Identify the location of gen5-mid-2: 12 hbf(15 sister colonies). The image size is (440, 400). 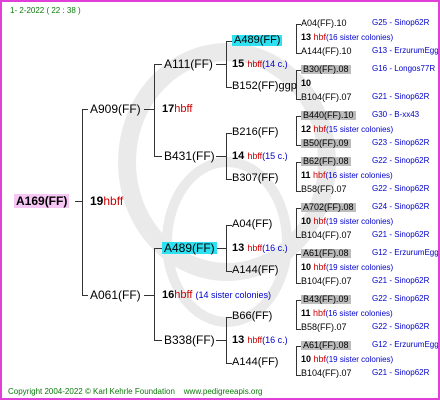
(347, 129).